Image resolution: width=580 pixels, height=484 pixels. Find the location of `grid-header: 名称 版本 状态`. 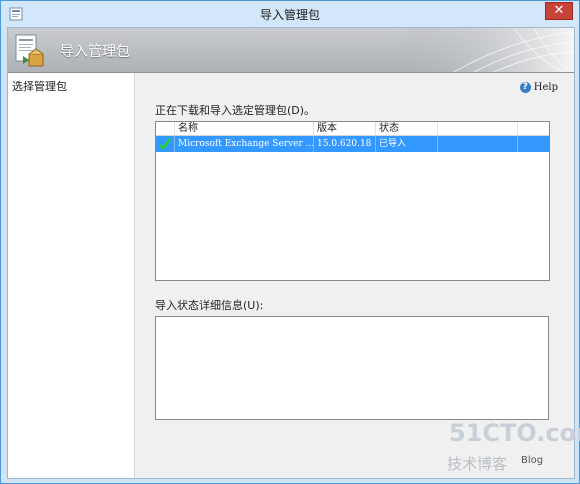

grid-header: 名称 版本 状态 is located at coordinates (352, 129).